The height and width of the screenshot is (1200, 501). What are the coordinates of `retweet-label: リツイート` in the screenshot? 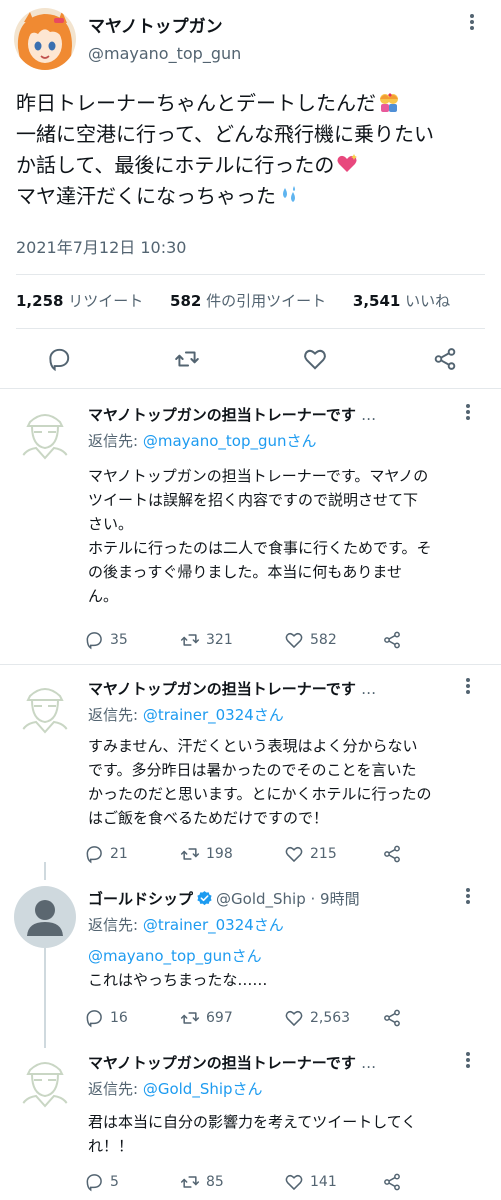 It's located at (105, 301).